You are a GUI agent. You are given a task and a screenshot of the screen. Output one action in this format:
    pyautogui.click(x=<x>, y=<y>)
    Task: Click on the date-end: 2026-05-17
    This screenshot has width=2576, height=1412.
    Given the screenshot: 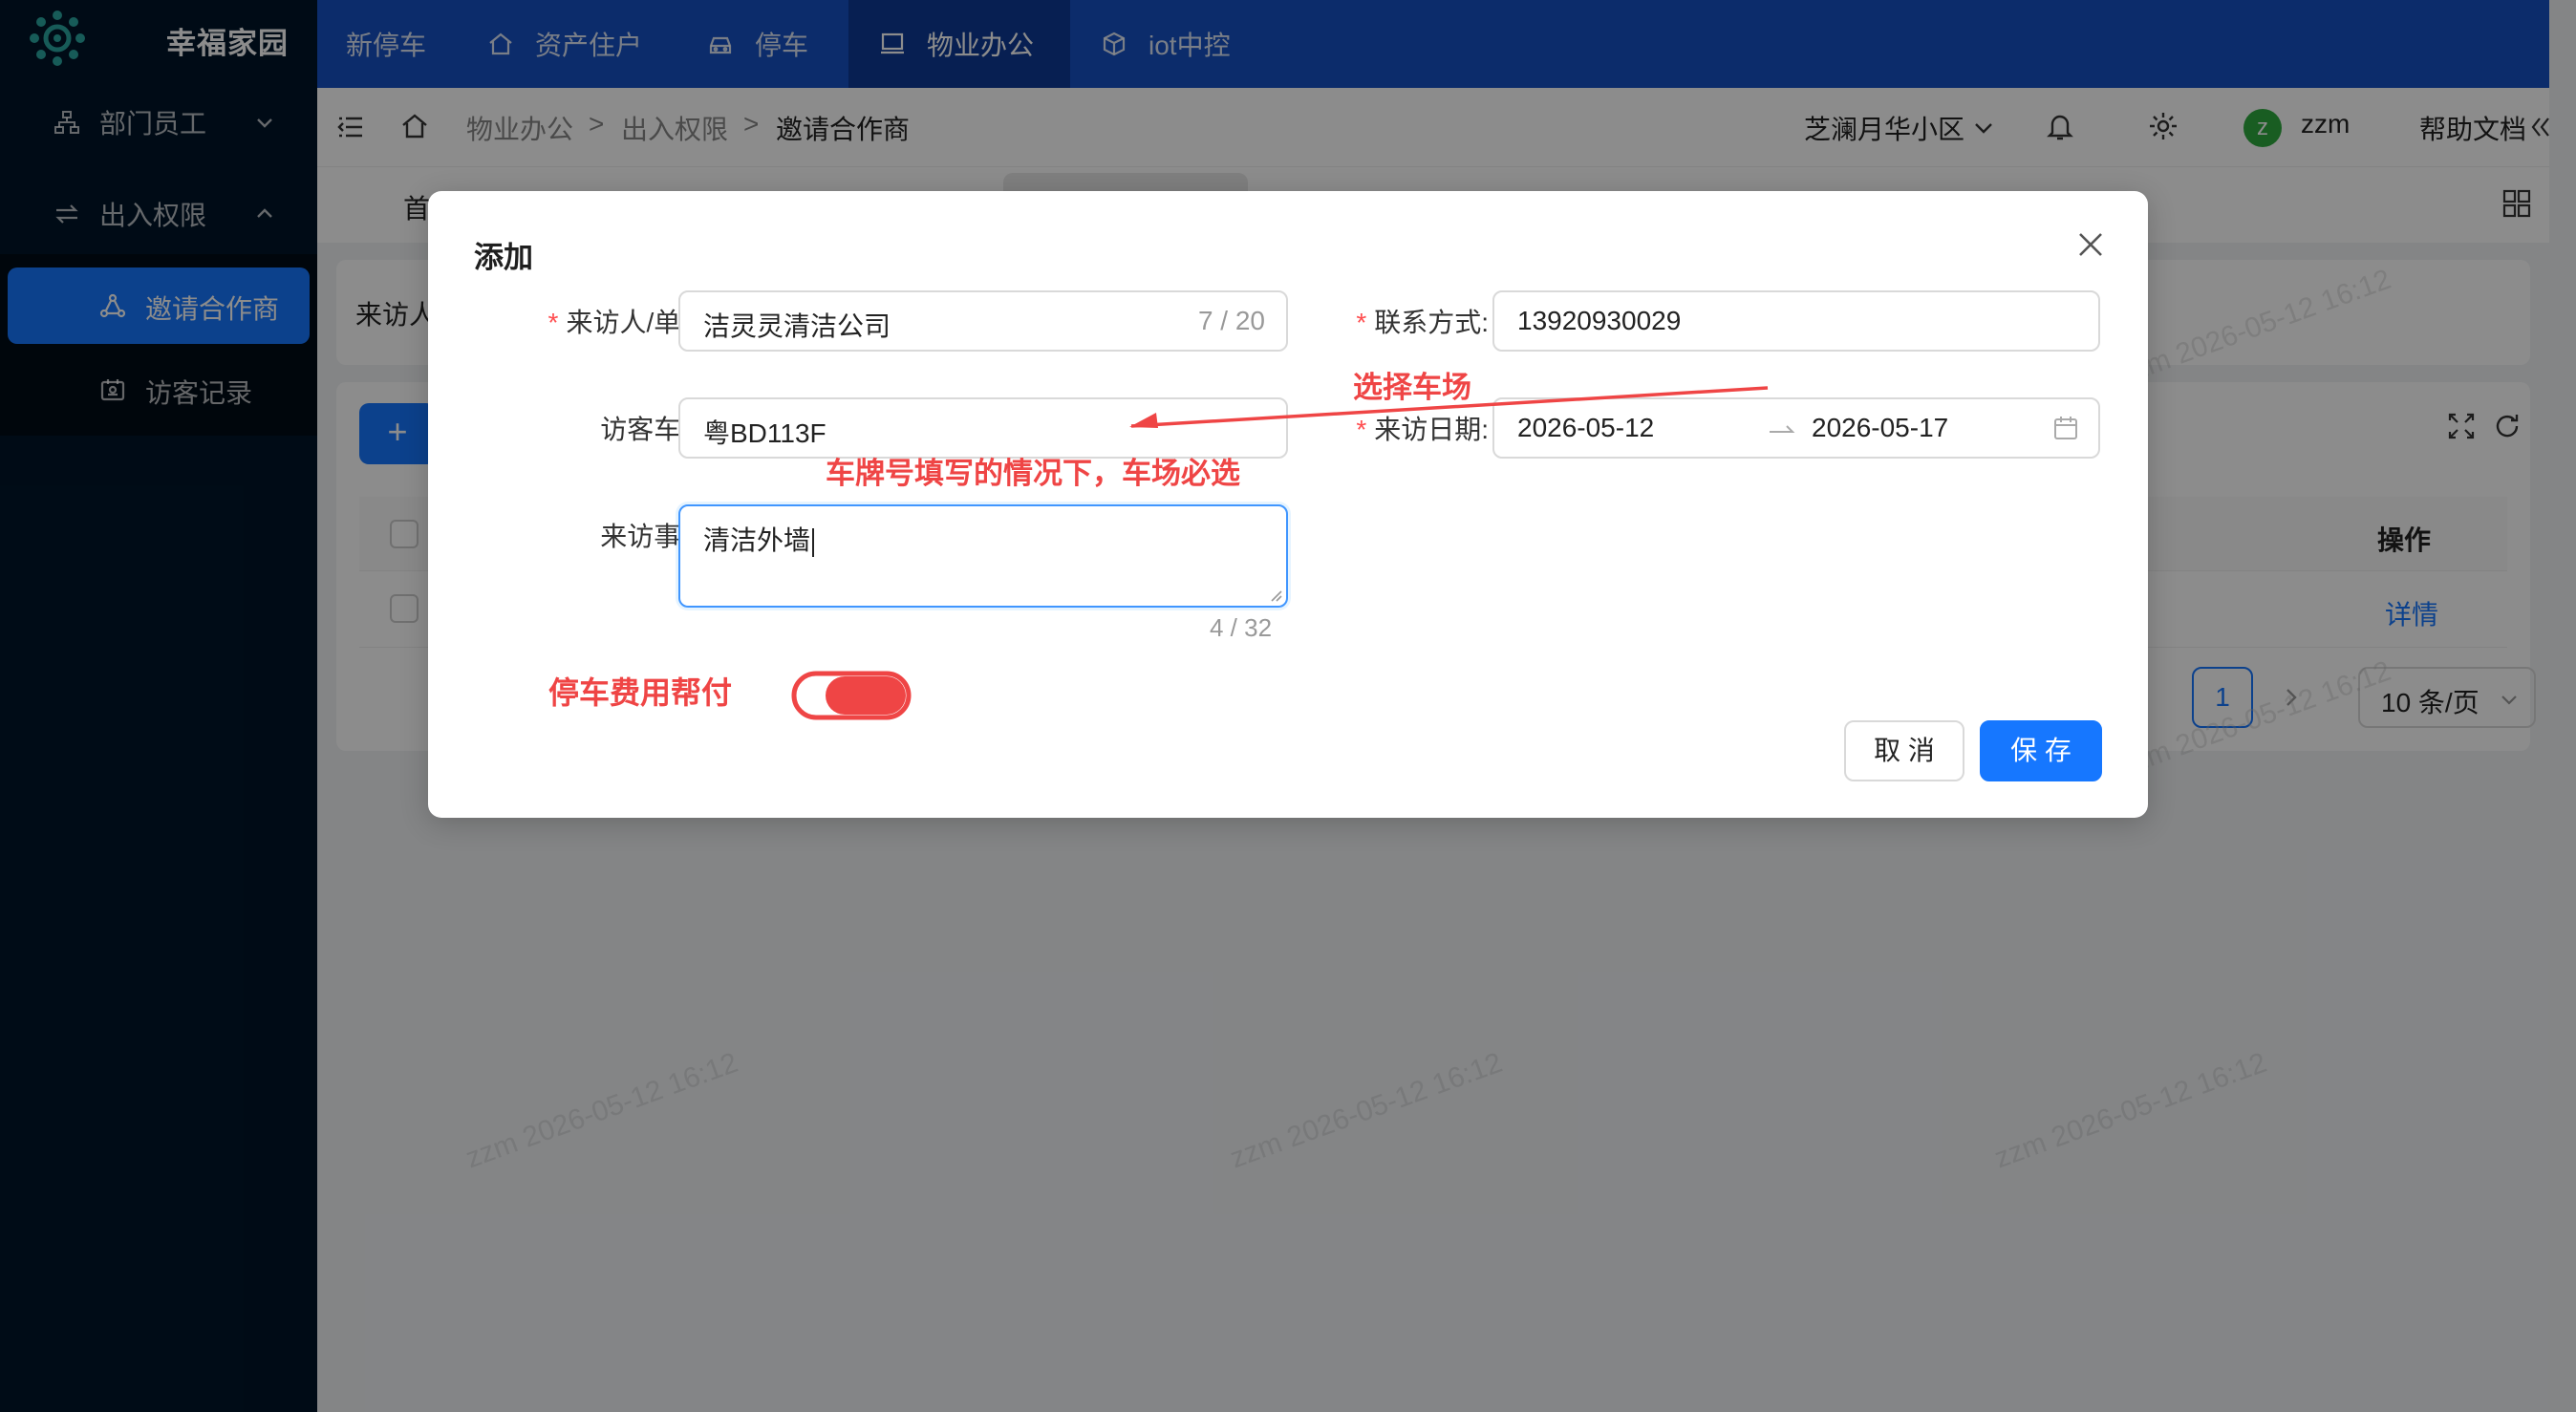 What is the action you would take?
    pyautogui.click(x=1880, y=428)
    